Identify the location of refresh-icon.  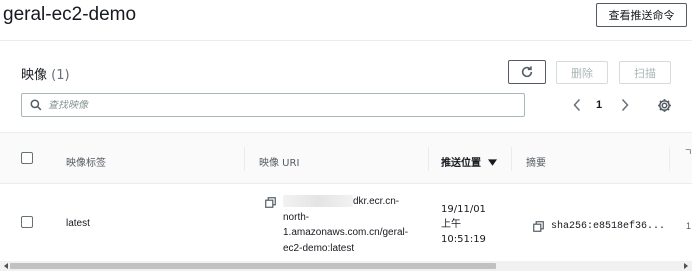
(527, 72).